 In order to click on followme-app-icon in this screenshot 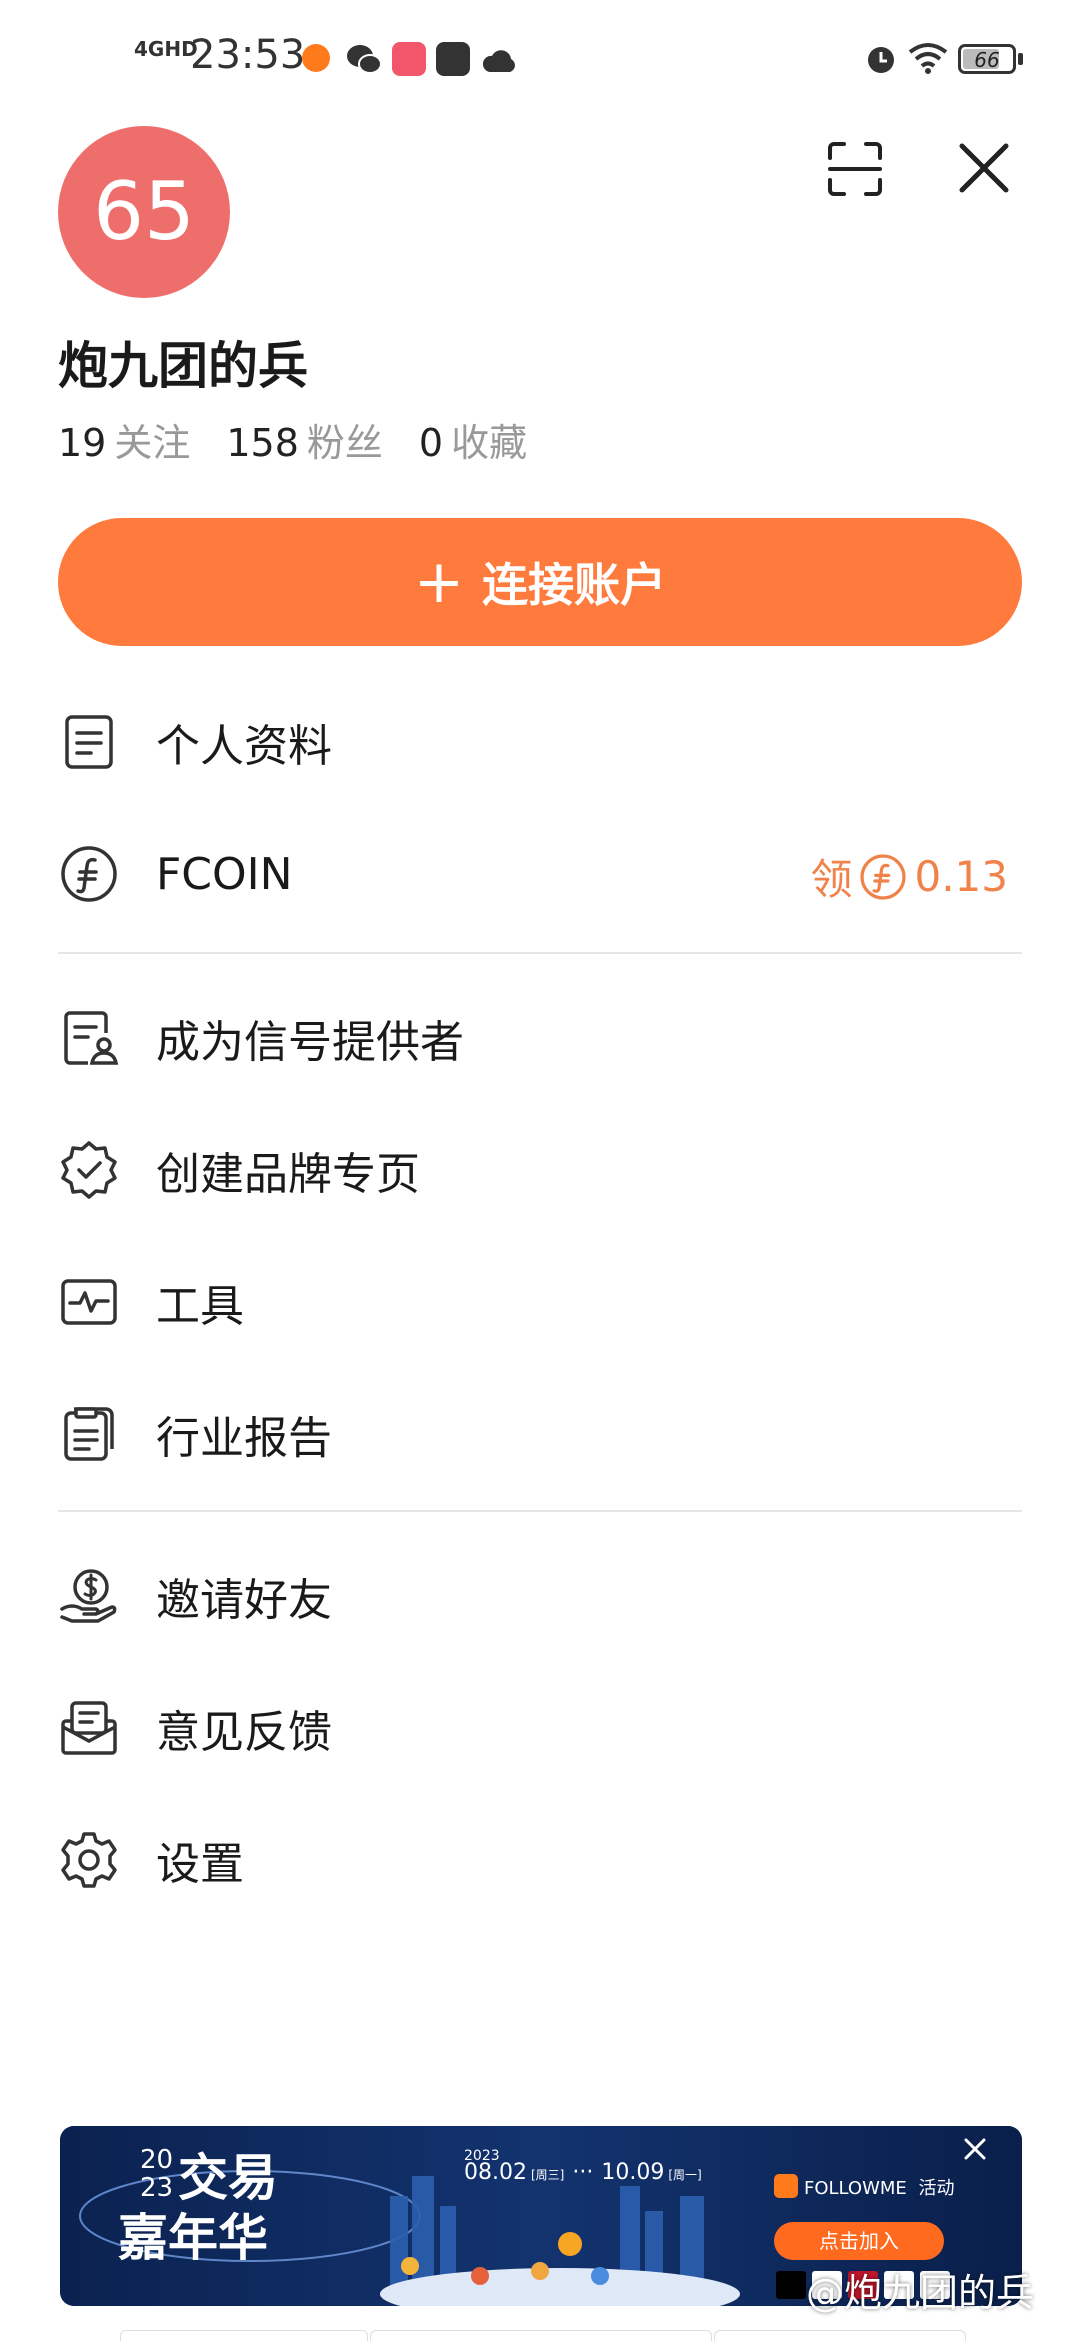, I will do `click(316, 58)`.